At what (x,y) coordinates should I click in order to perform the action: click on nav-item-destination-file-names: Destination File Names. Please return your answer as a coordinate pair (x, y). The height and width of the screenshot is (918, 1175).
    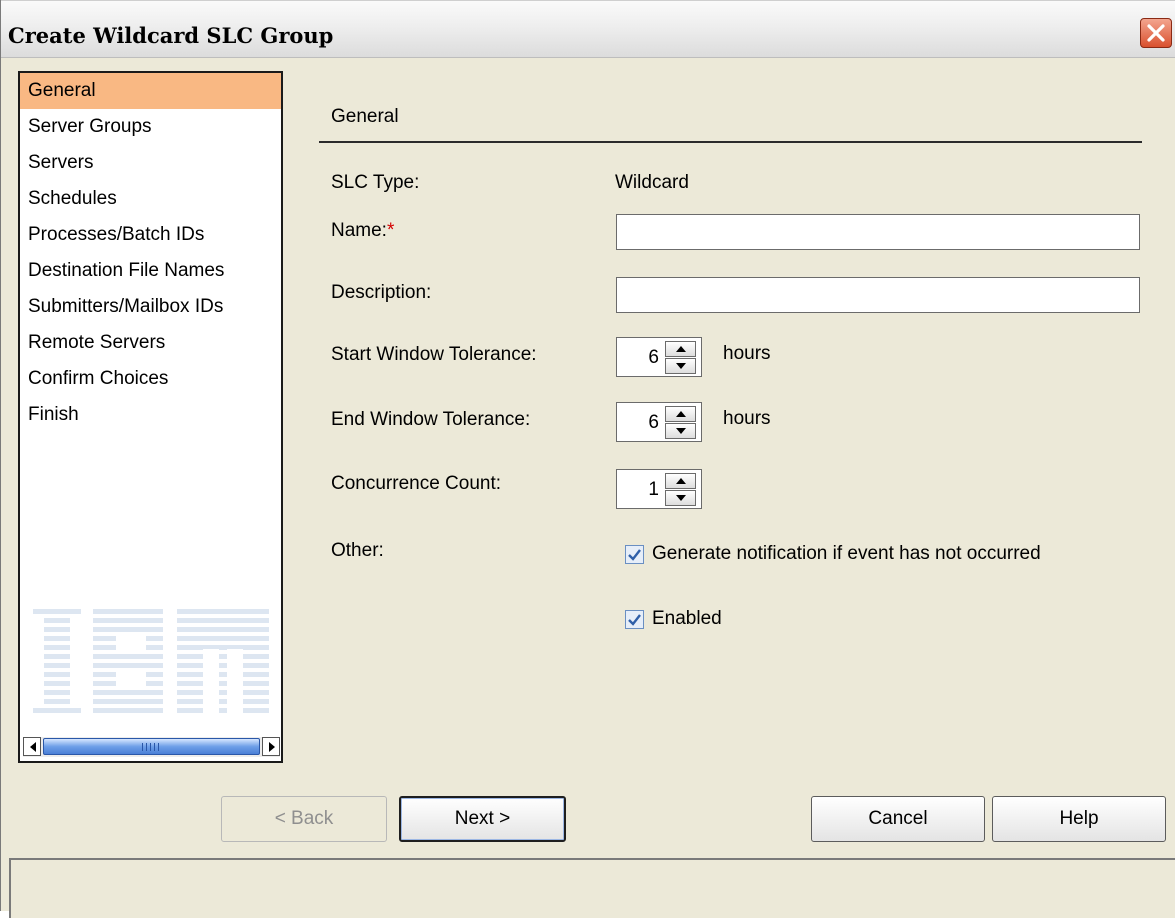
    Looking at the image, I should click on (150, 271).